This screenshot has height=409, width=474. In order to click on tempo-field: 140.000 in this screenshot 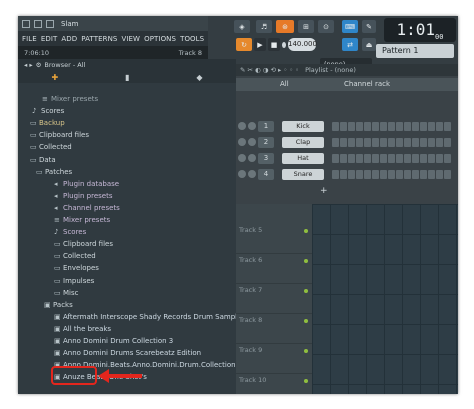, I will do `click(302, 44)`.